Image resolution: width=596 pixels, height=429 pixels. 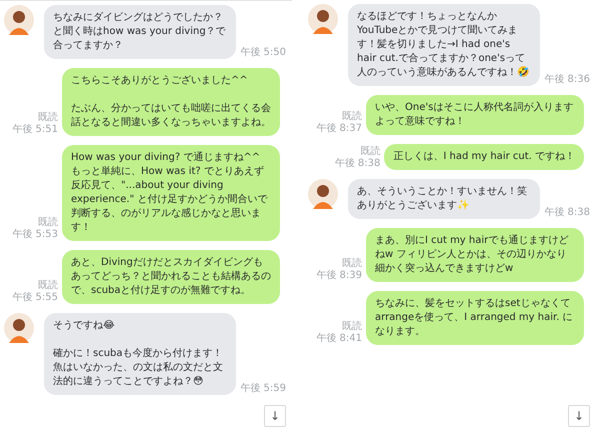 What do you see at coordinates (472, 255) in the screenshot?
I see `message-text: まあ、別にI cut my hairでも通じますけどねw フィリピン人とかは、その辺りかなり細かく突っ込んできますけどw` at bounding box center [472, 255].